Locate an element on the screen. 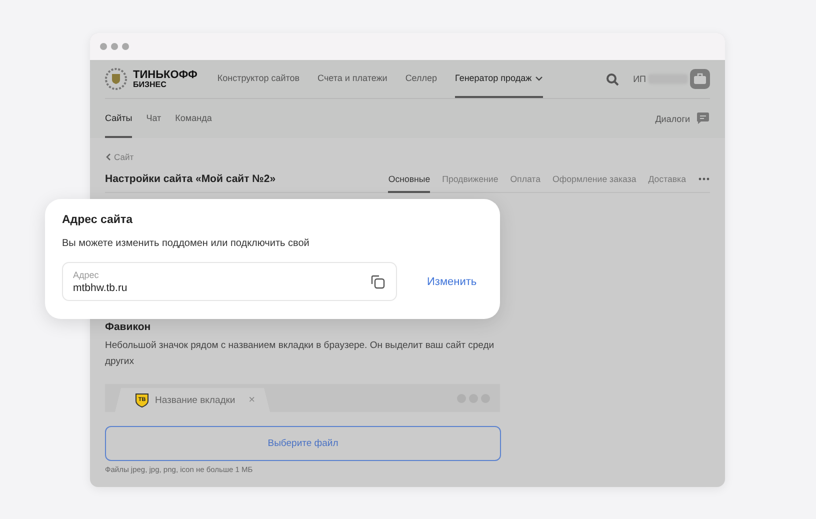 The height and width of the screenshot is (519, 816). tab-close: × is located at coordinates (251, 400).